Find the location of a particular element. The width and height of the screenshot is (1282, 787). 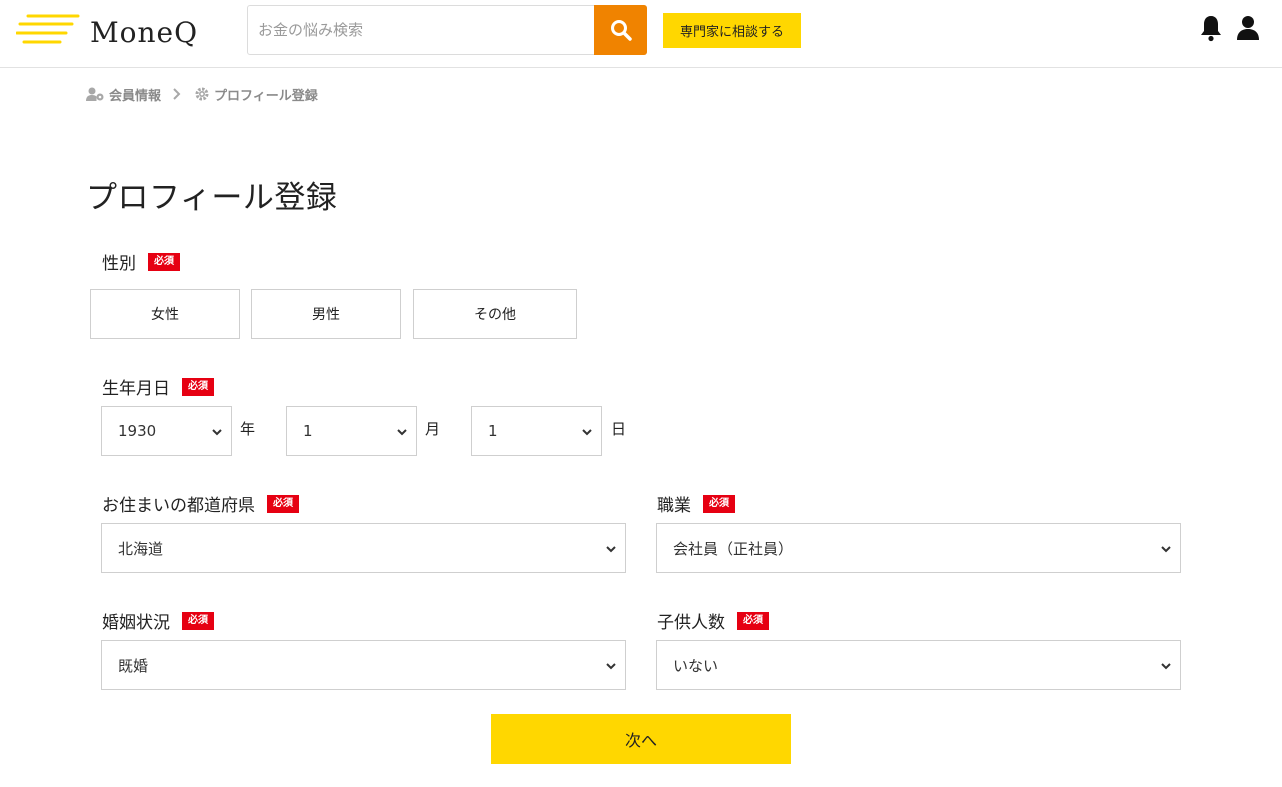

gear-icon is located at coordinates (202, 94).